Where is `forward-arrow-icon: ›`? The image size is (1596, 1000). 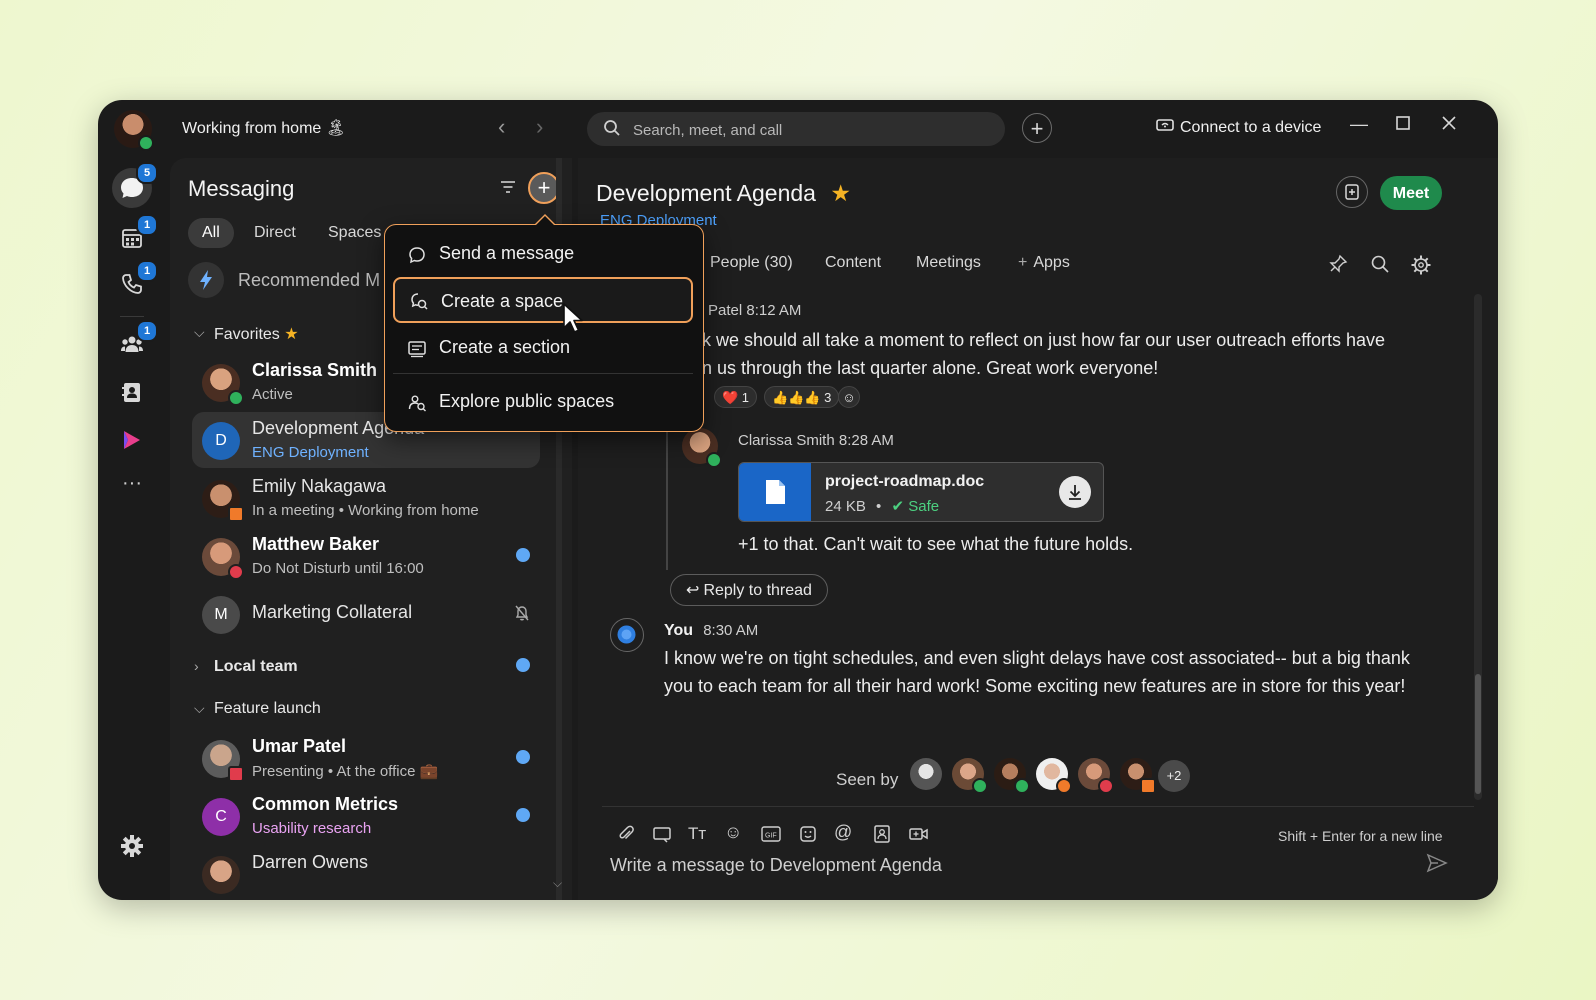 forward-arrow-icon: › is located at coordinates (539, 127).